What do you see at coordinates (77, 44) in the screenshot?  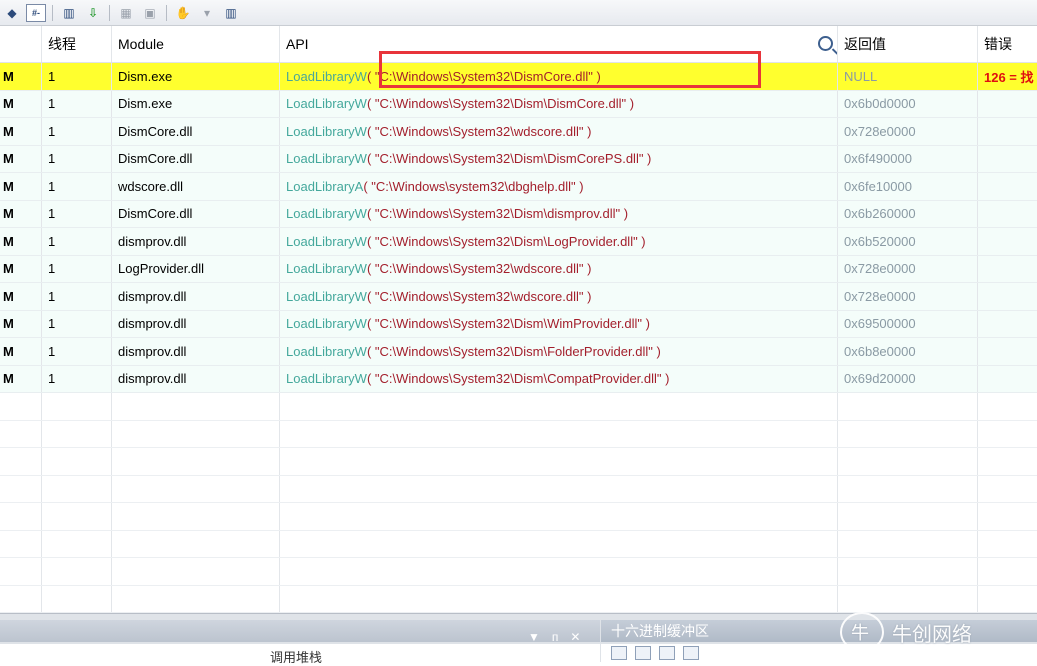 I see `header-col-thread: 线程` at bounding box center [77, 44].